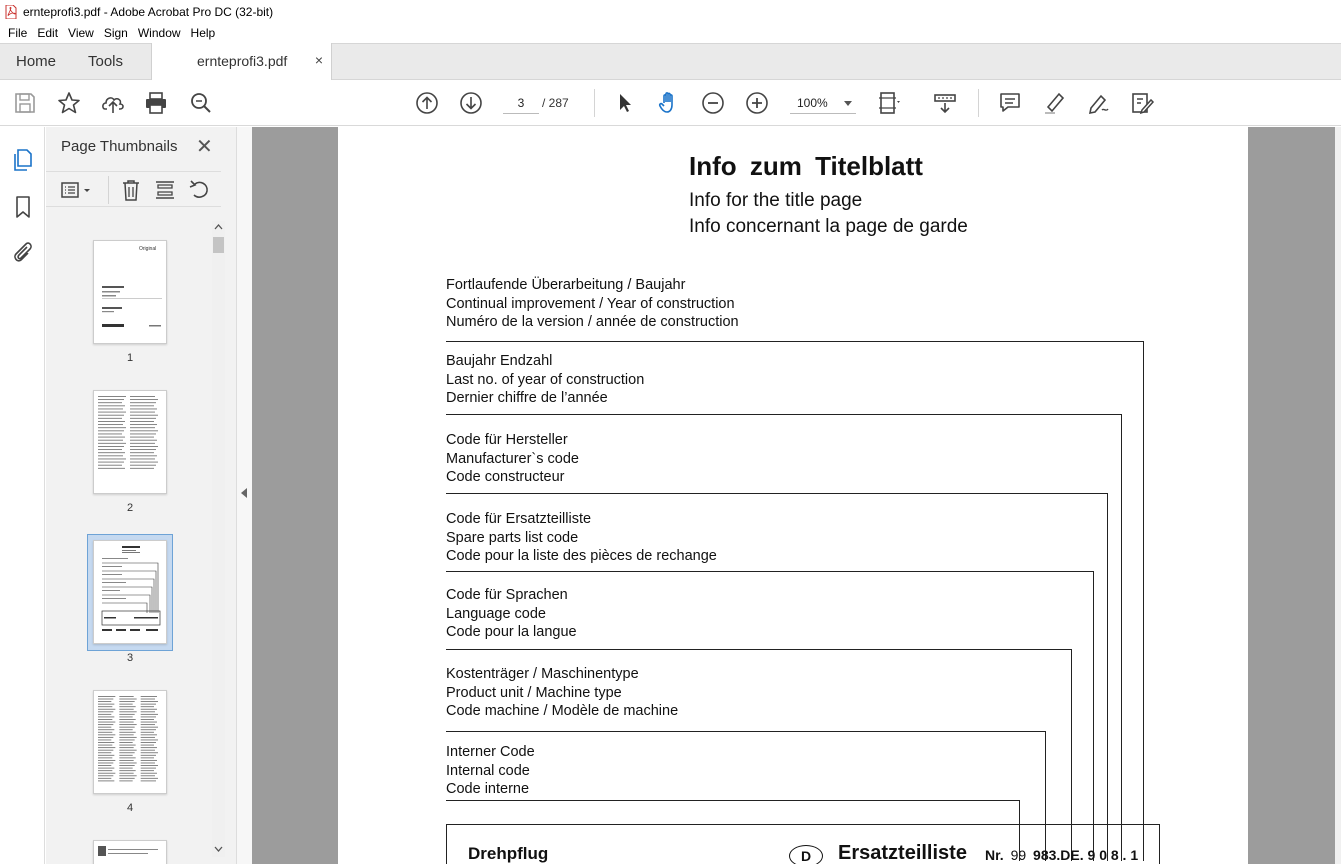  Describe the element at coordinates (141, 495) in the screenshot. I see `page-thumbnails-panel: Page Thumbnails ✕ Original 1 2 3 4` at that location.